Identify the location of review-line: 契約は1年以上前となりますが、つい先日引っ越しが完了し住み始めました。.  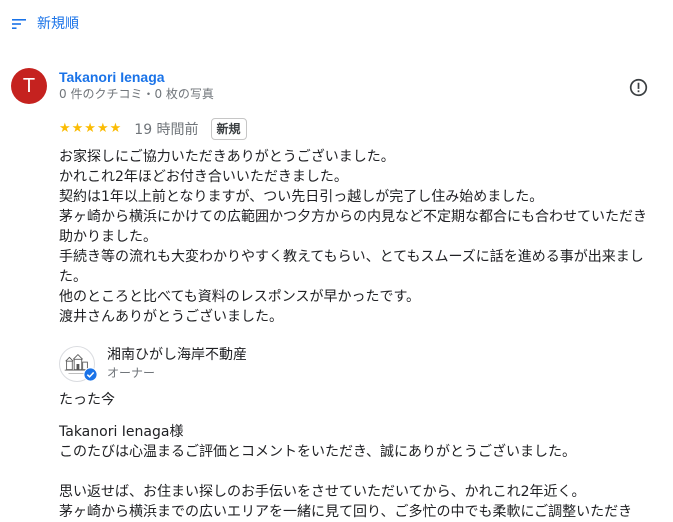
(301, 197).